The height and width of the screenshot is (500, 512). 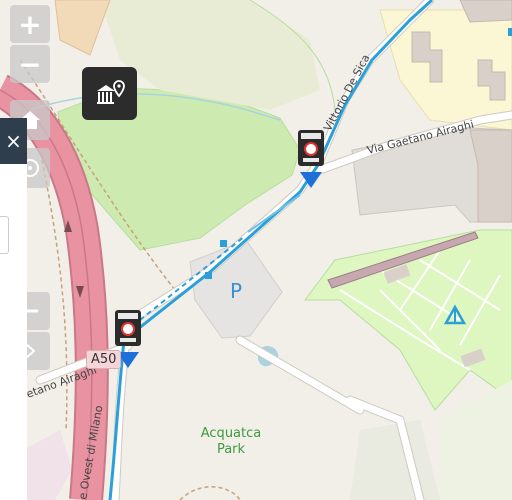 What do you see at coordinates (236, 291) in the screenshot?
I see `parking-label: P` at bounding box center [236, 291].